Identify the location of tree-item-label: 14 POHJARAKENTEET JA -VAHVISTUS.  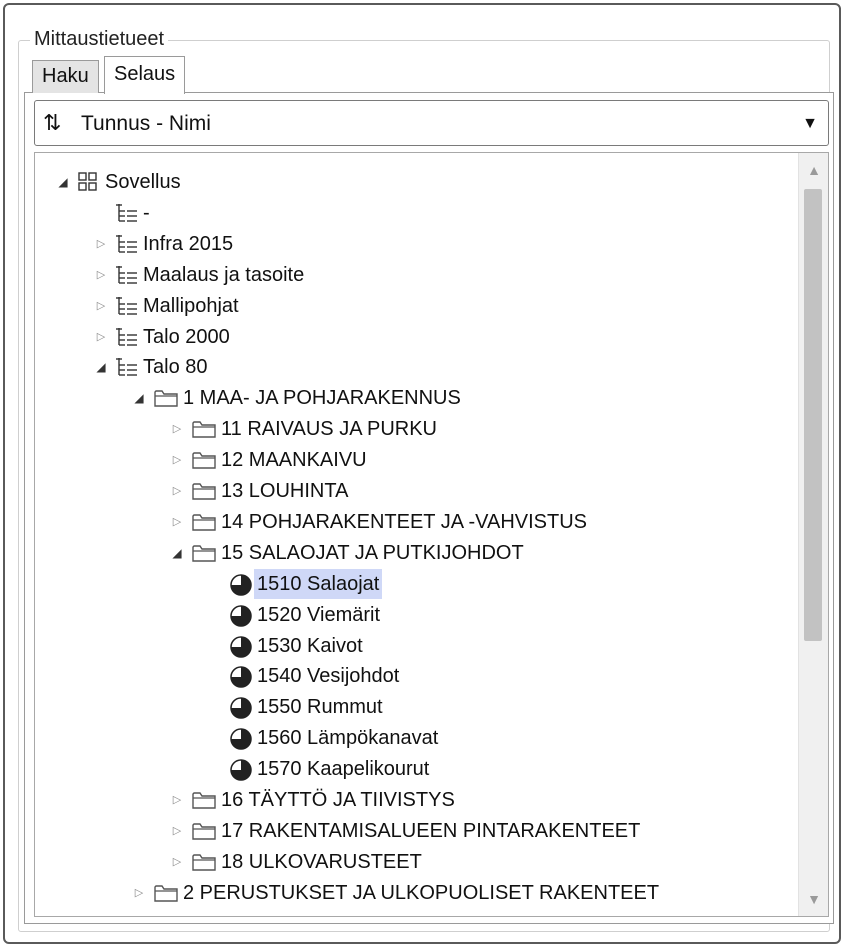
(404, 521).